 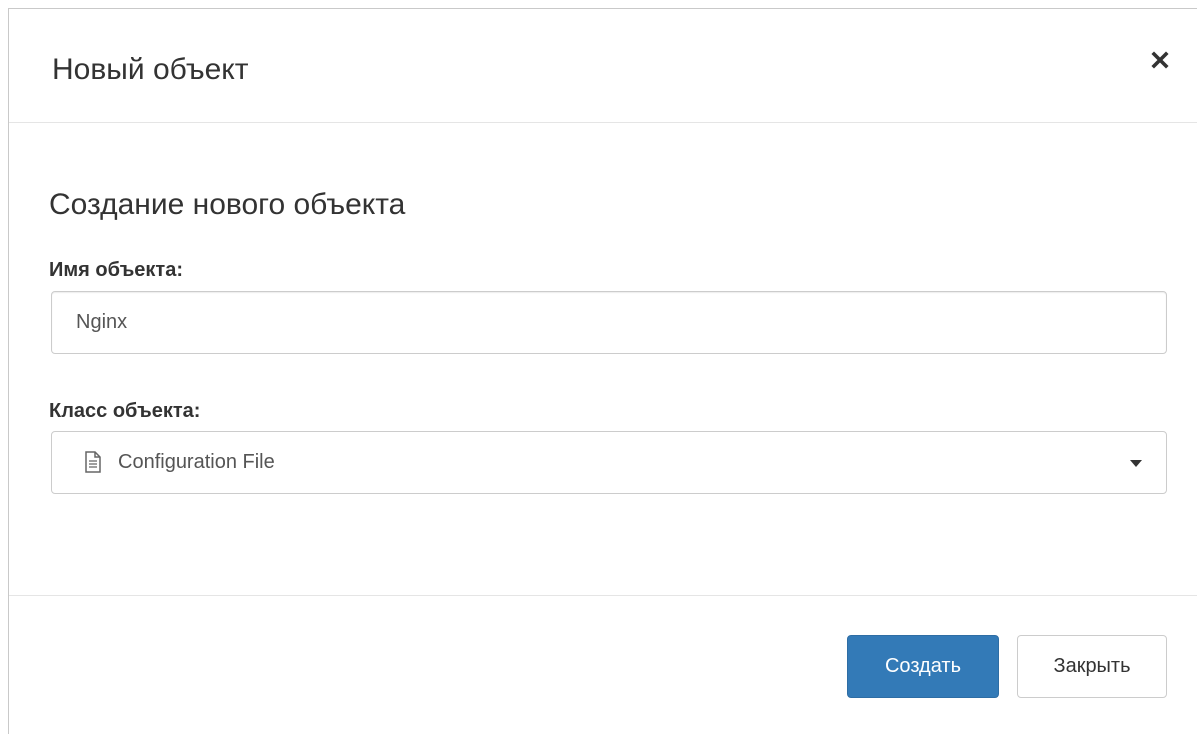 What do you see at coordinates (196, 462) in the screenshot?
I see `object-class-value: Configuration File` at bounding box center [196, 462].